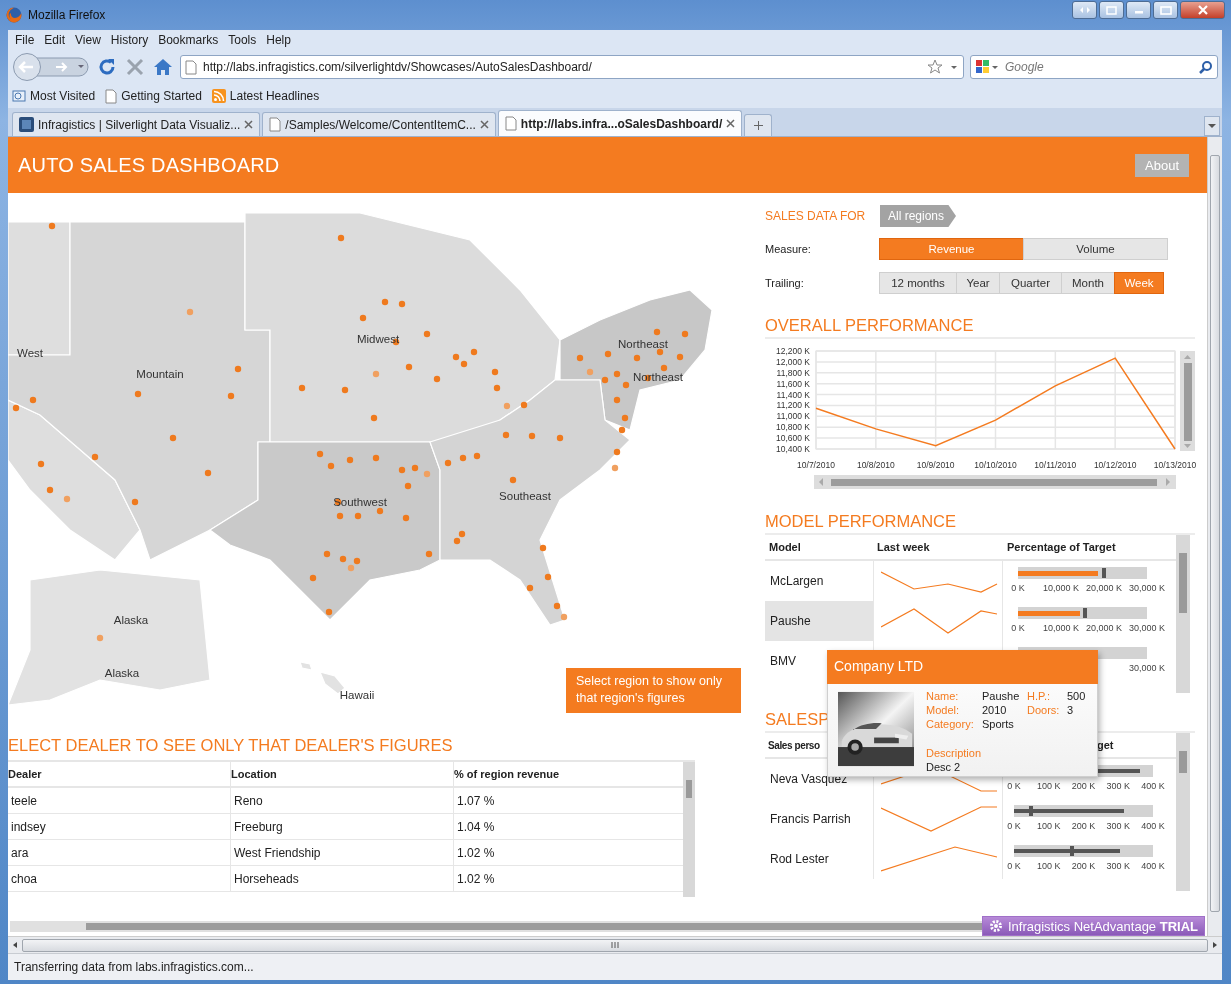  I want to click on period-toggle: Year, so click(978, 283).